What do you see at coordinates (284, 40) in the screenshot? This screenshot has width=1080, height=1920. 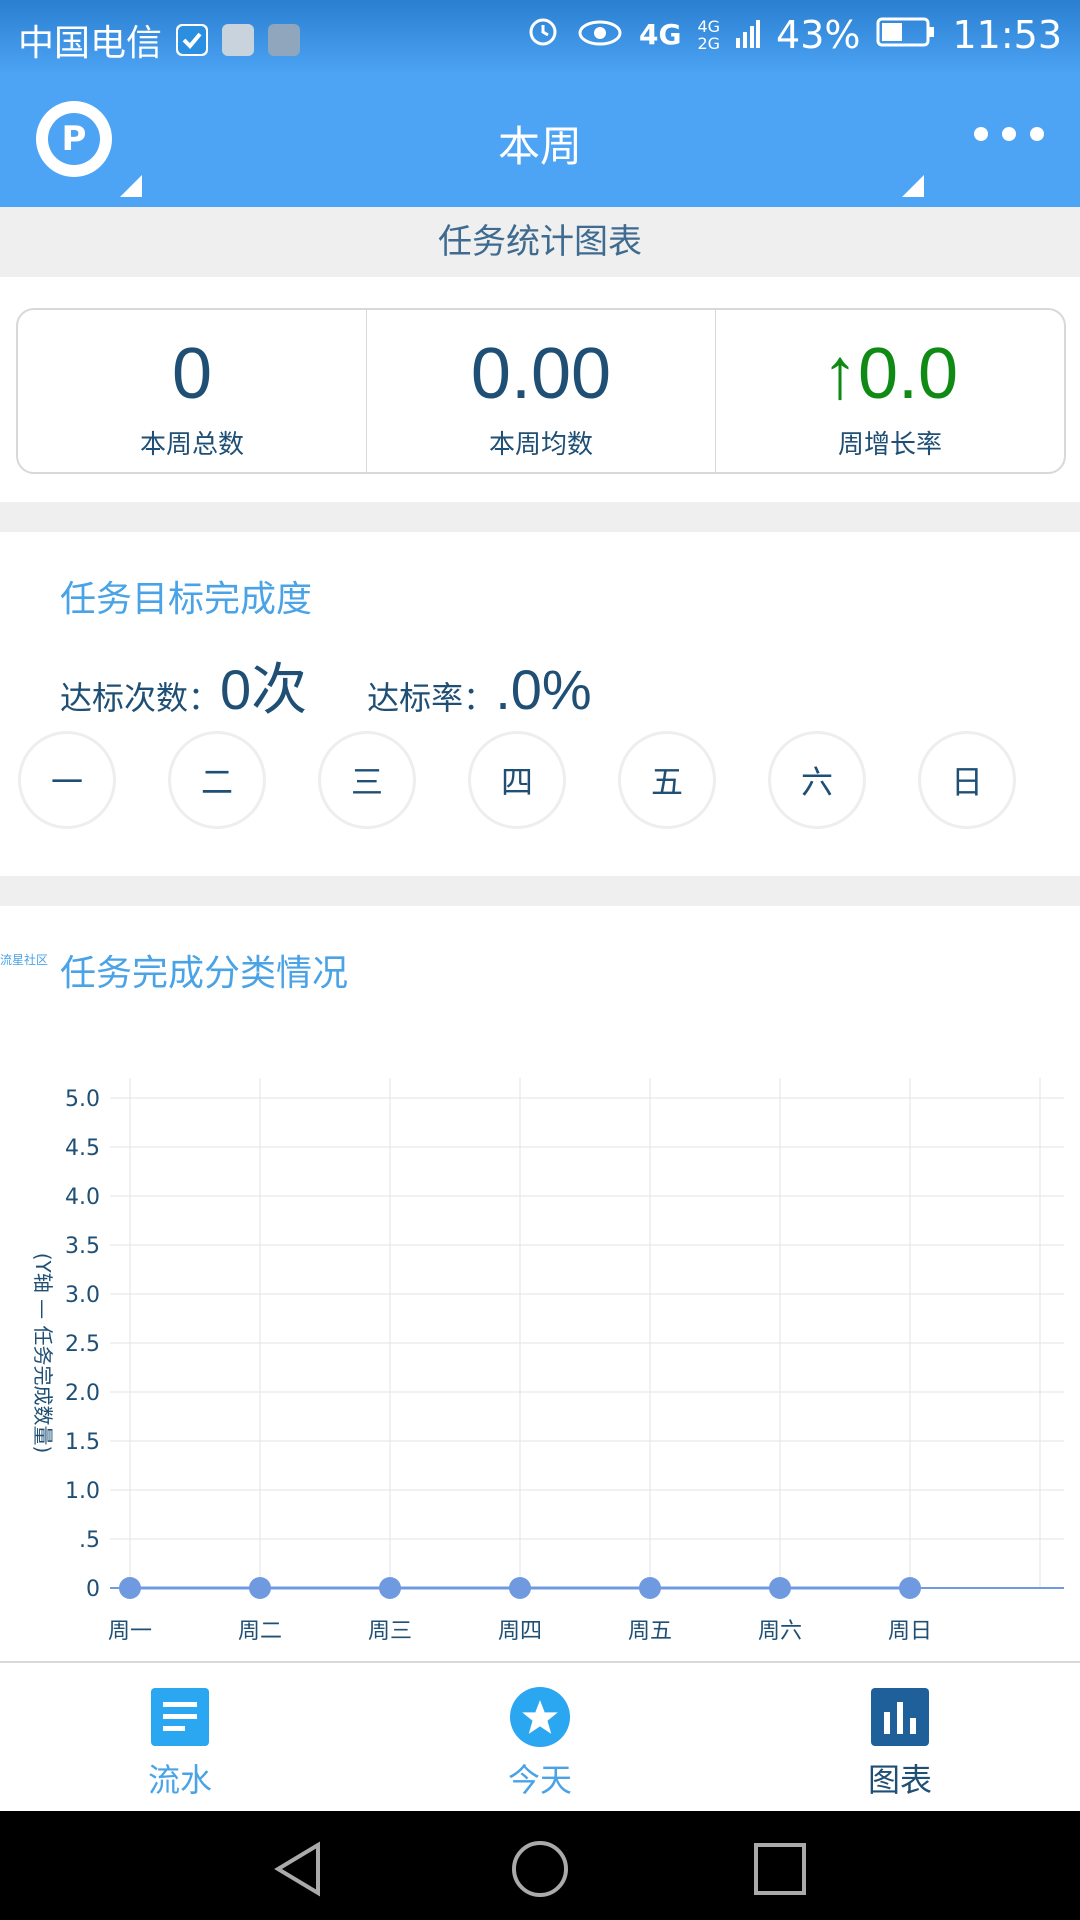 I see `notification-image-icon` at bounding box center [284, 40].